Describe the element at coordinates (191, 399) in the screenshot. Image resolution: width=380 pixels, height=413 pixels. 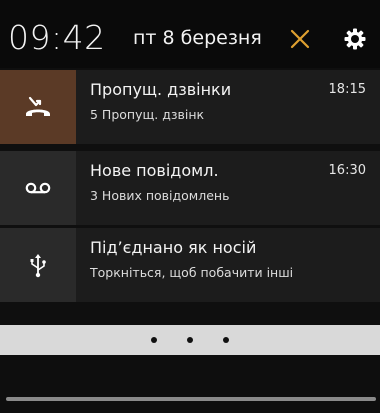
I see `drag-handle` at that location.